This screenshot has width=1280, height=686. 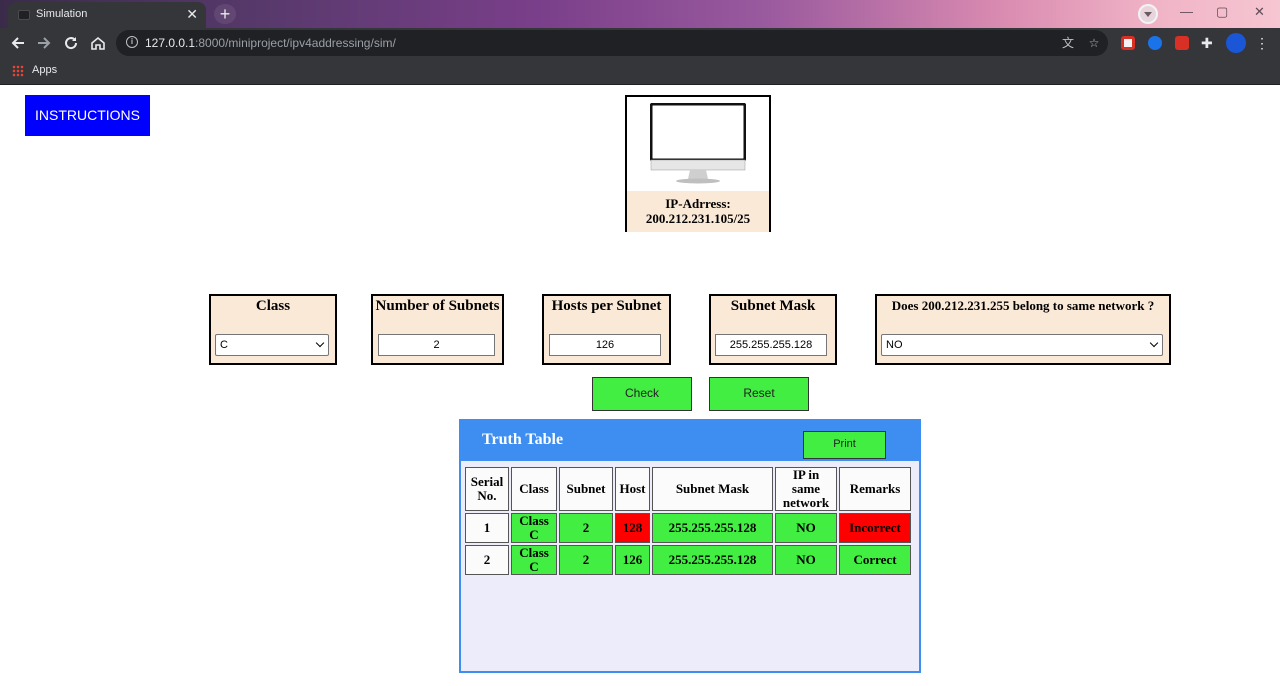 I want to click on browser-tab: Simulation ✕, so click(x=107, y=15).